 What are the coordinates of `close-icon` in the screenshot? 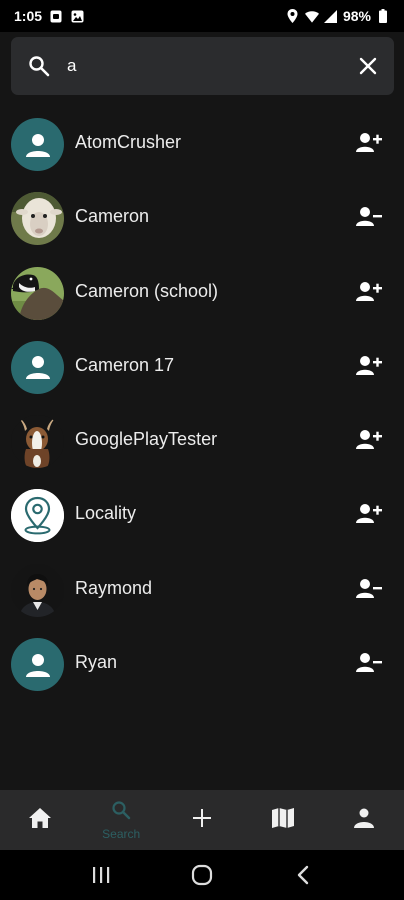 It's located at (368, 66).